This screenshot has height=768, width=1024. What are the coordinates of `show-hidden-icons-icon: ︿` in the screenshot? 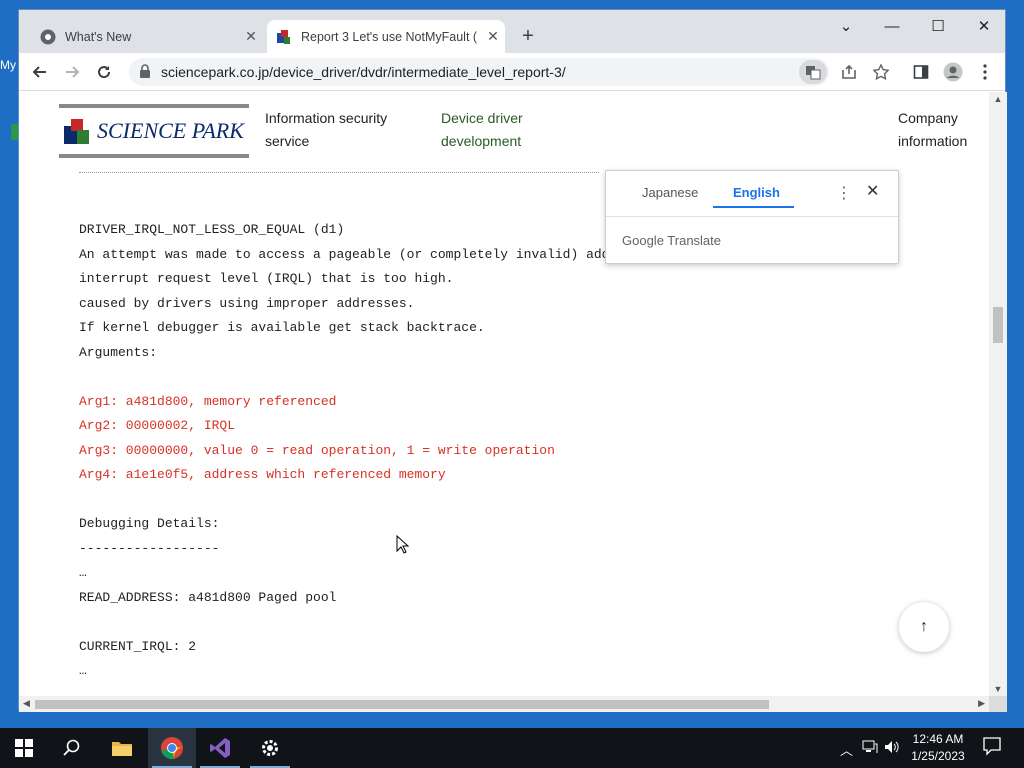 It's located at (846, 749).